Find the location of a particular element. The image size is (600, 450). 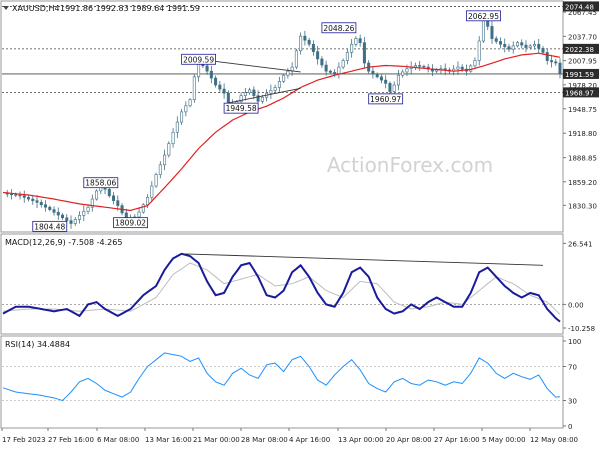

header-symbol: XAUUSD,H4 is located at coordinates (36, 8).